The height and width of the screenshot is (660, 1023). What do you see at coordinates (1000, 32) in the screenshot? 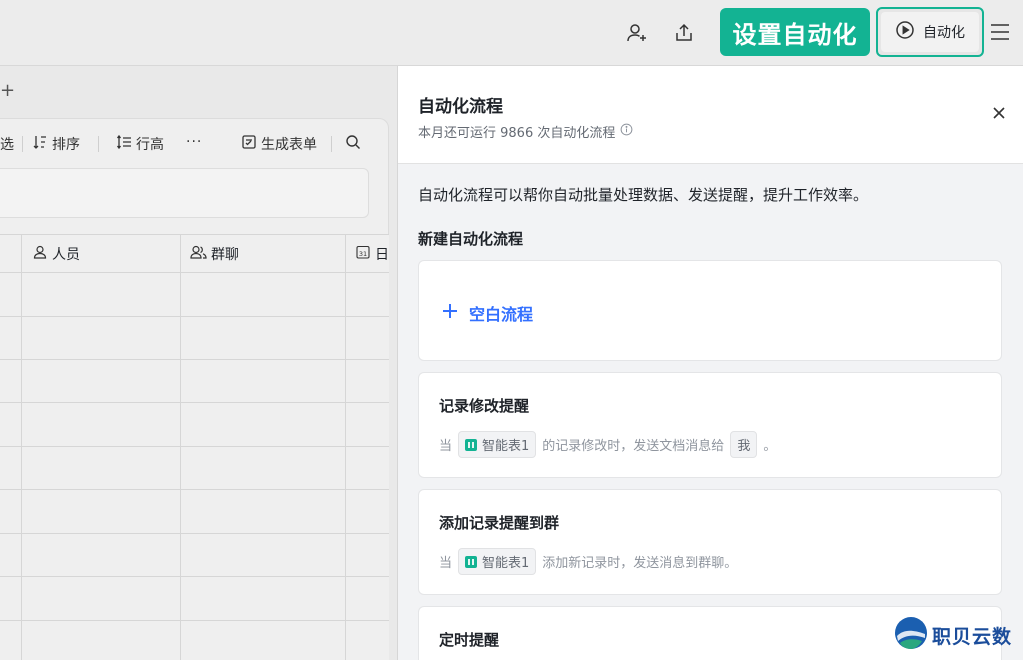
I see `menu-icon` at bounding box center [1000, 32].